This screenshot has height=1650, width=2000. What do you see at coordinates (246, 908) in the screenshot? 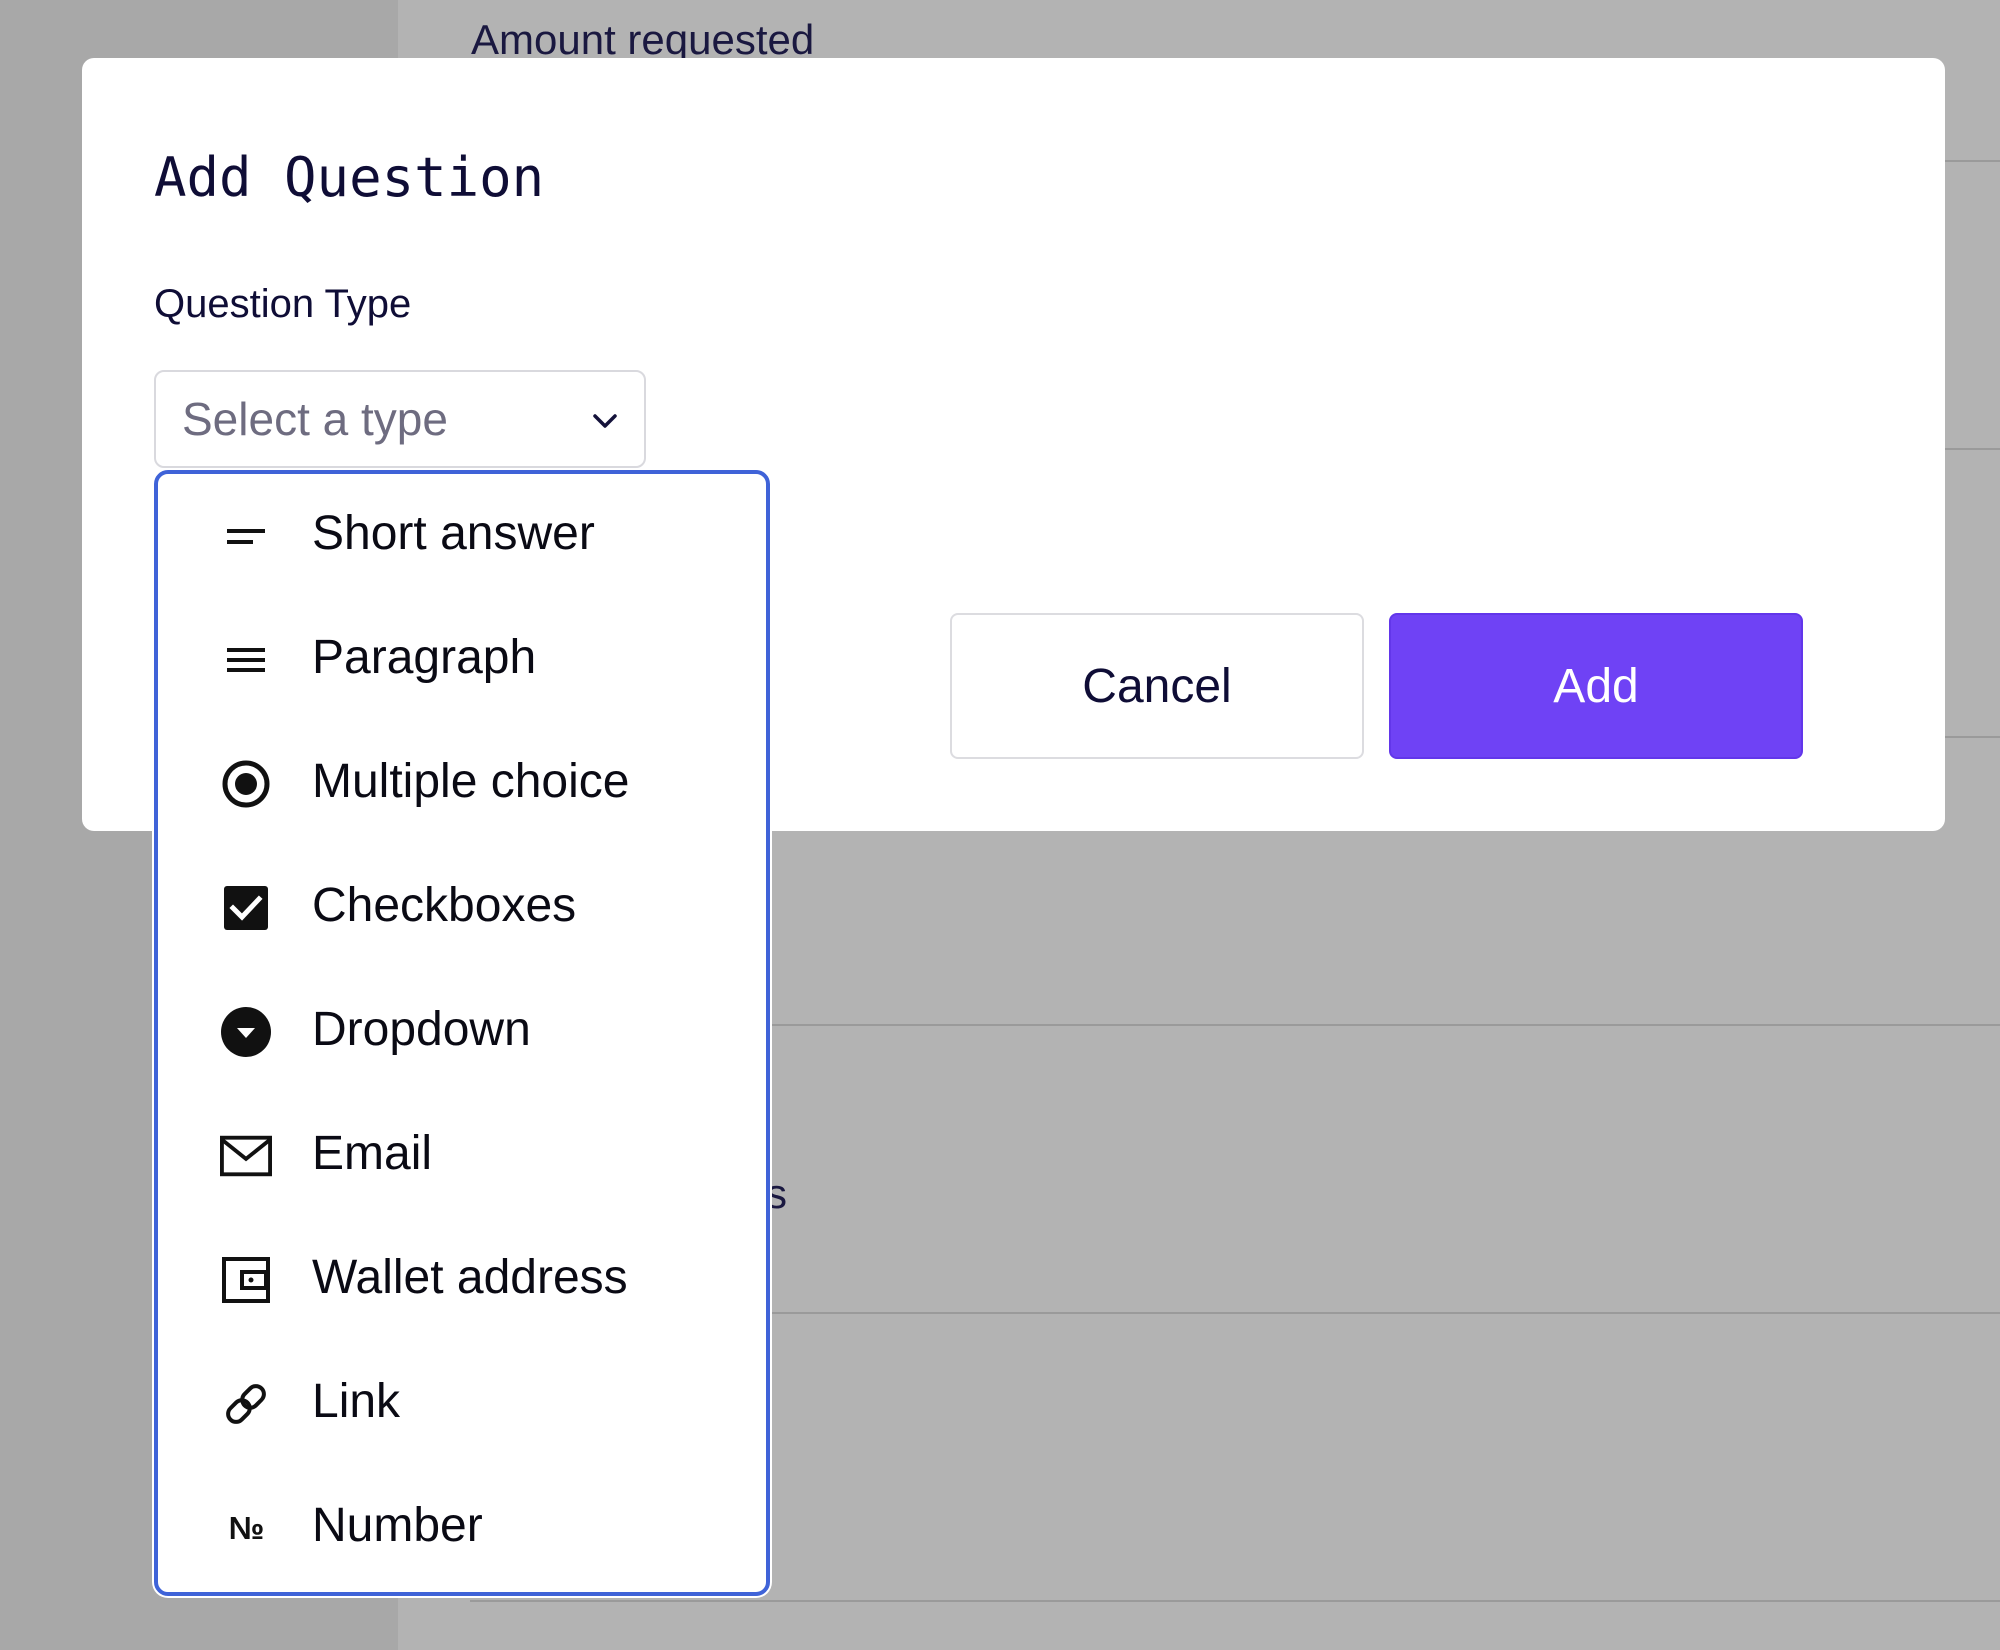
I see `checkbox-icon` at bounding box center [246, 908].